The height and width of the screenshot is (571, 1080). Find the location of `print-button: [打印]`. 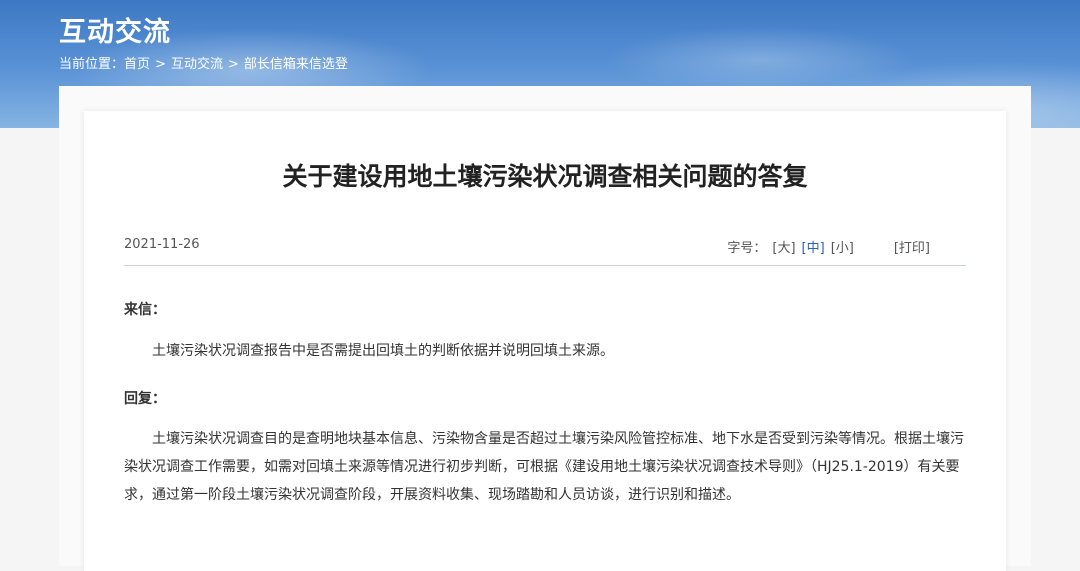

print-button: [打印] is located at coordinates (912, 248).